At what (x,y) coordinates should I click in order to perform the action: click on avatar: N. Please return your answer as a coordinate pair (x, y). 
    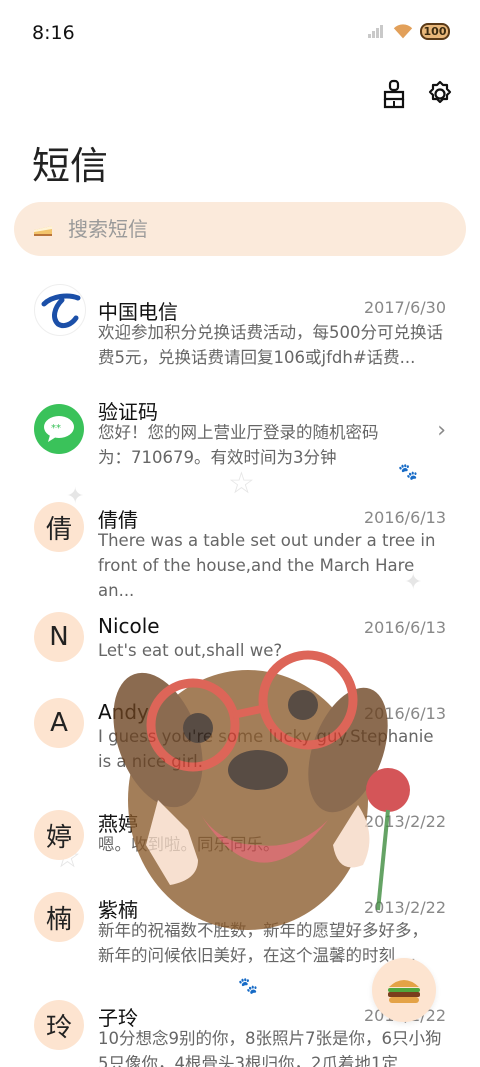
    Looking at the image, I should click on (59, 637).